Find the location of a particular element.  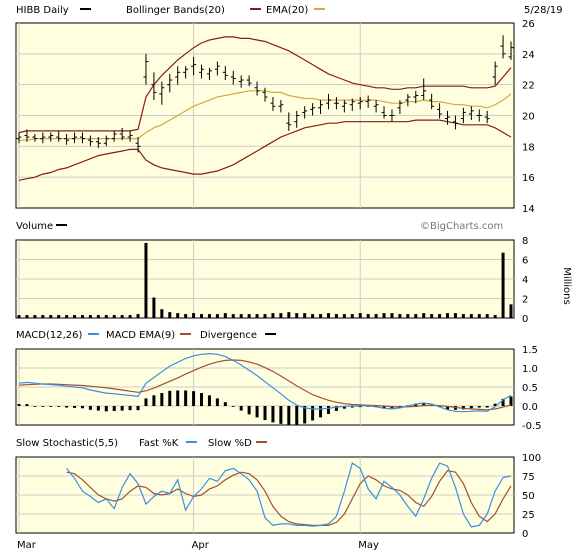

volume-tick-label: 2 is located at coordinates (525, 300).